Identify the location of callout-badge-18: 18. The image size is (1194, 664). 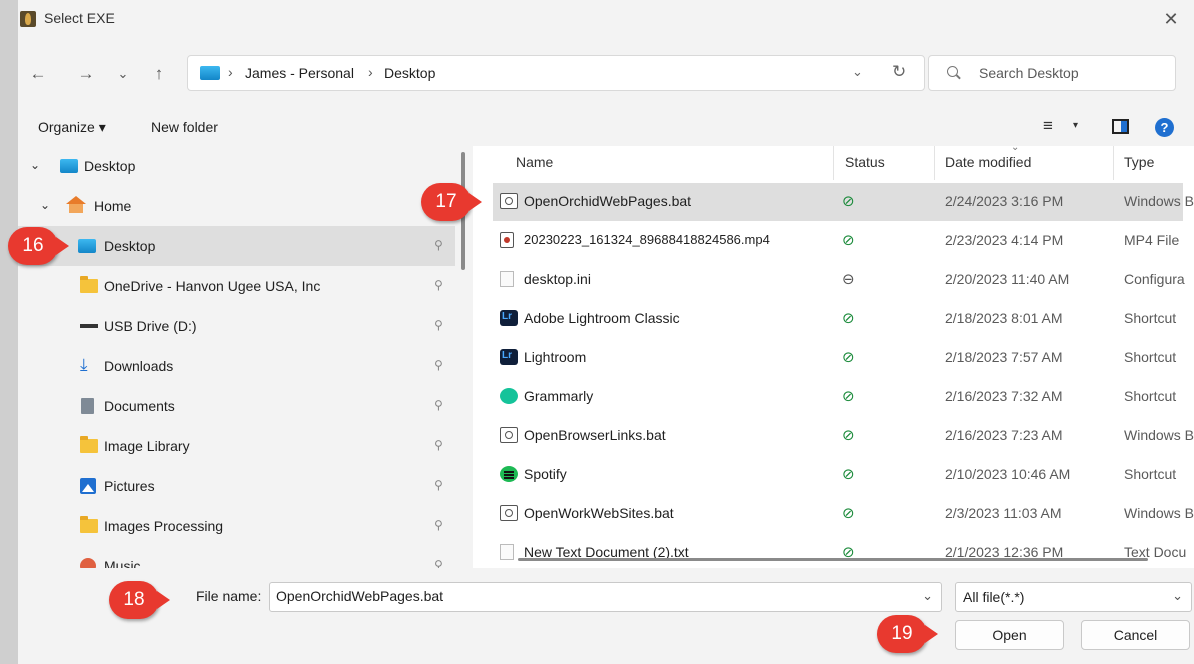
(139, 600).